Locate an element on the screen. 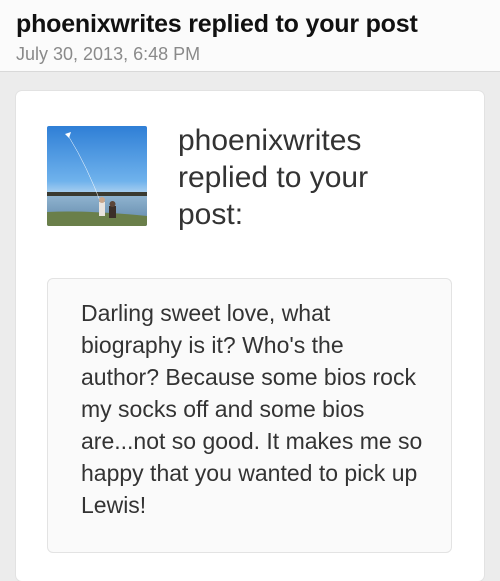 Image resolution: width=500 pixels, height=581 pixels. kite-photo-avatar-icon is located at coordinates (97, 176).